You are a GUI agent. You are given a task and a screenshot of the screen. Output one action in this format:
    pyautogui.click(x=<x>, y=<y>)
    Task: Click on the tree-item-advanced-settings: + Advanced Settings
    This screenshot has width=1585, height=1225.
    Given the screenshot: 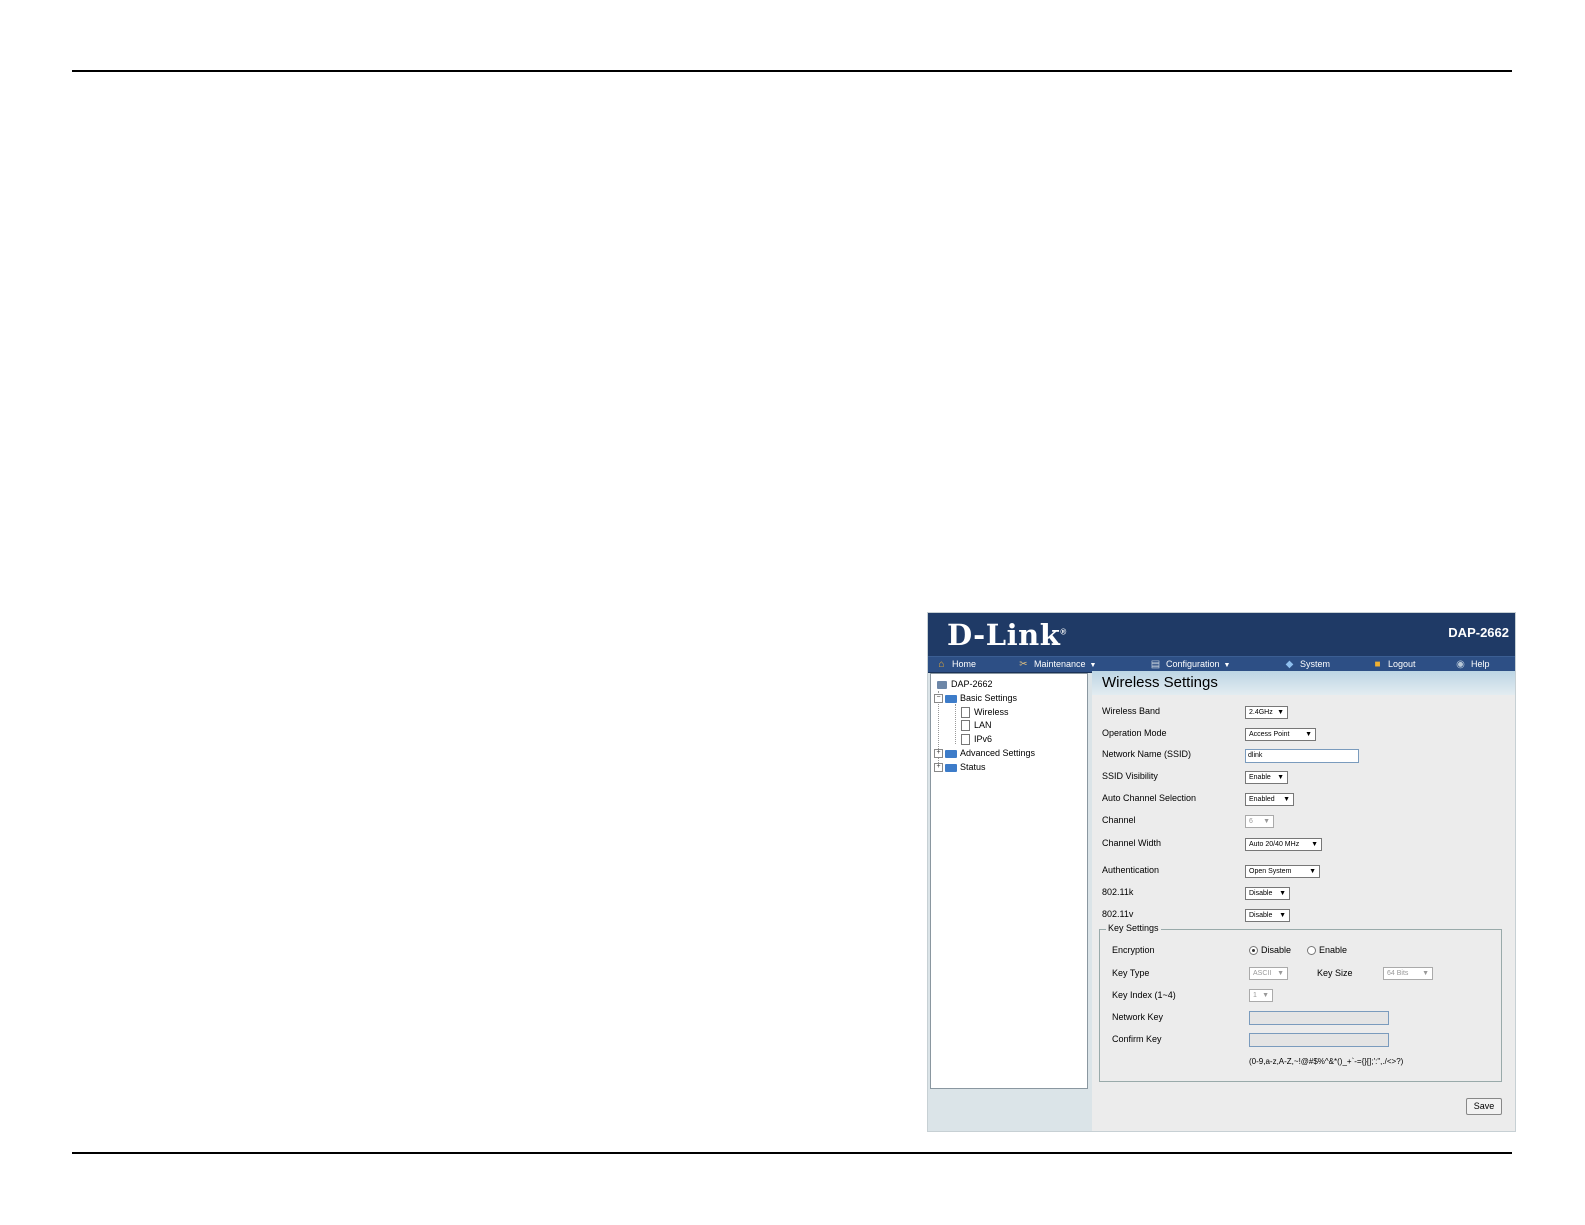 What is the action you would take?
    pyautogui.click(x=984, y=753)
    